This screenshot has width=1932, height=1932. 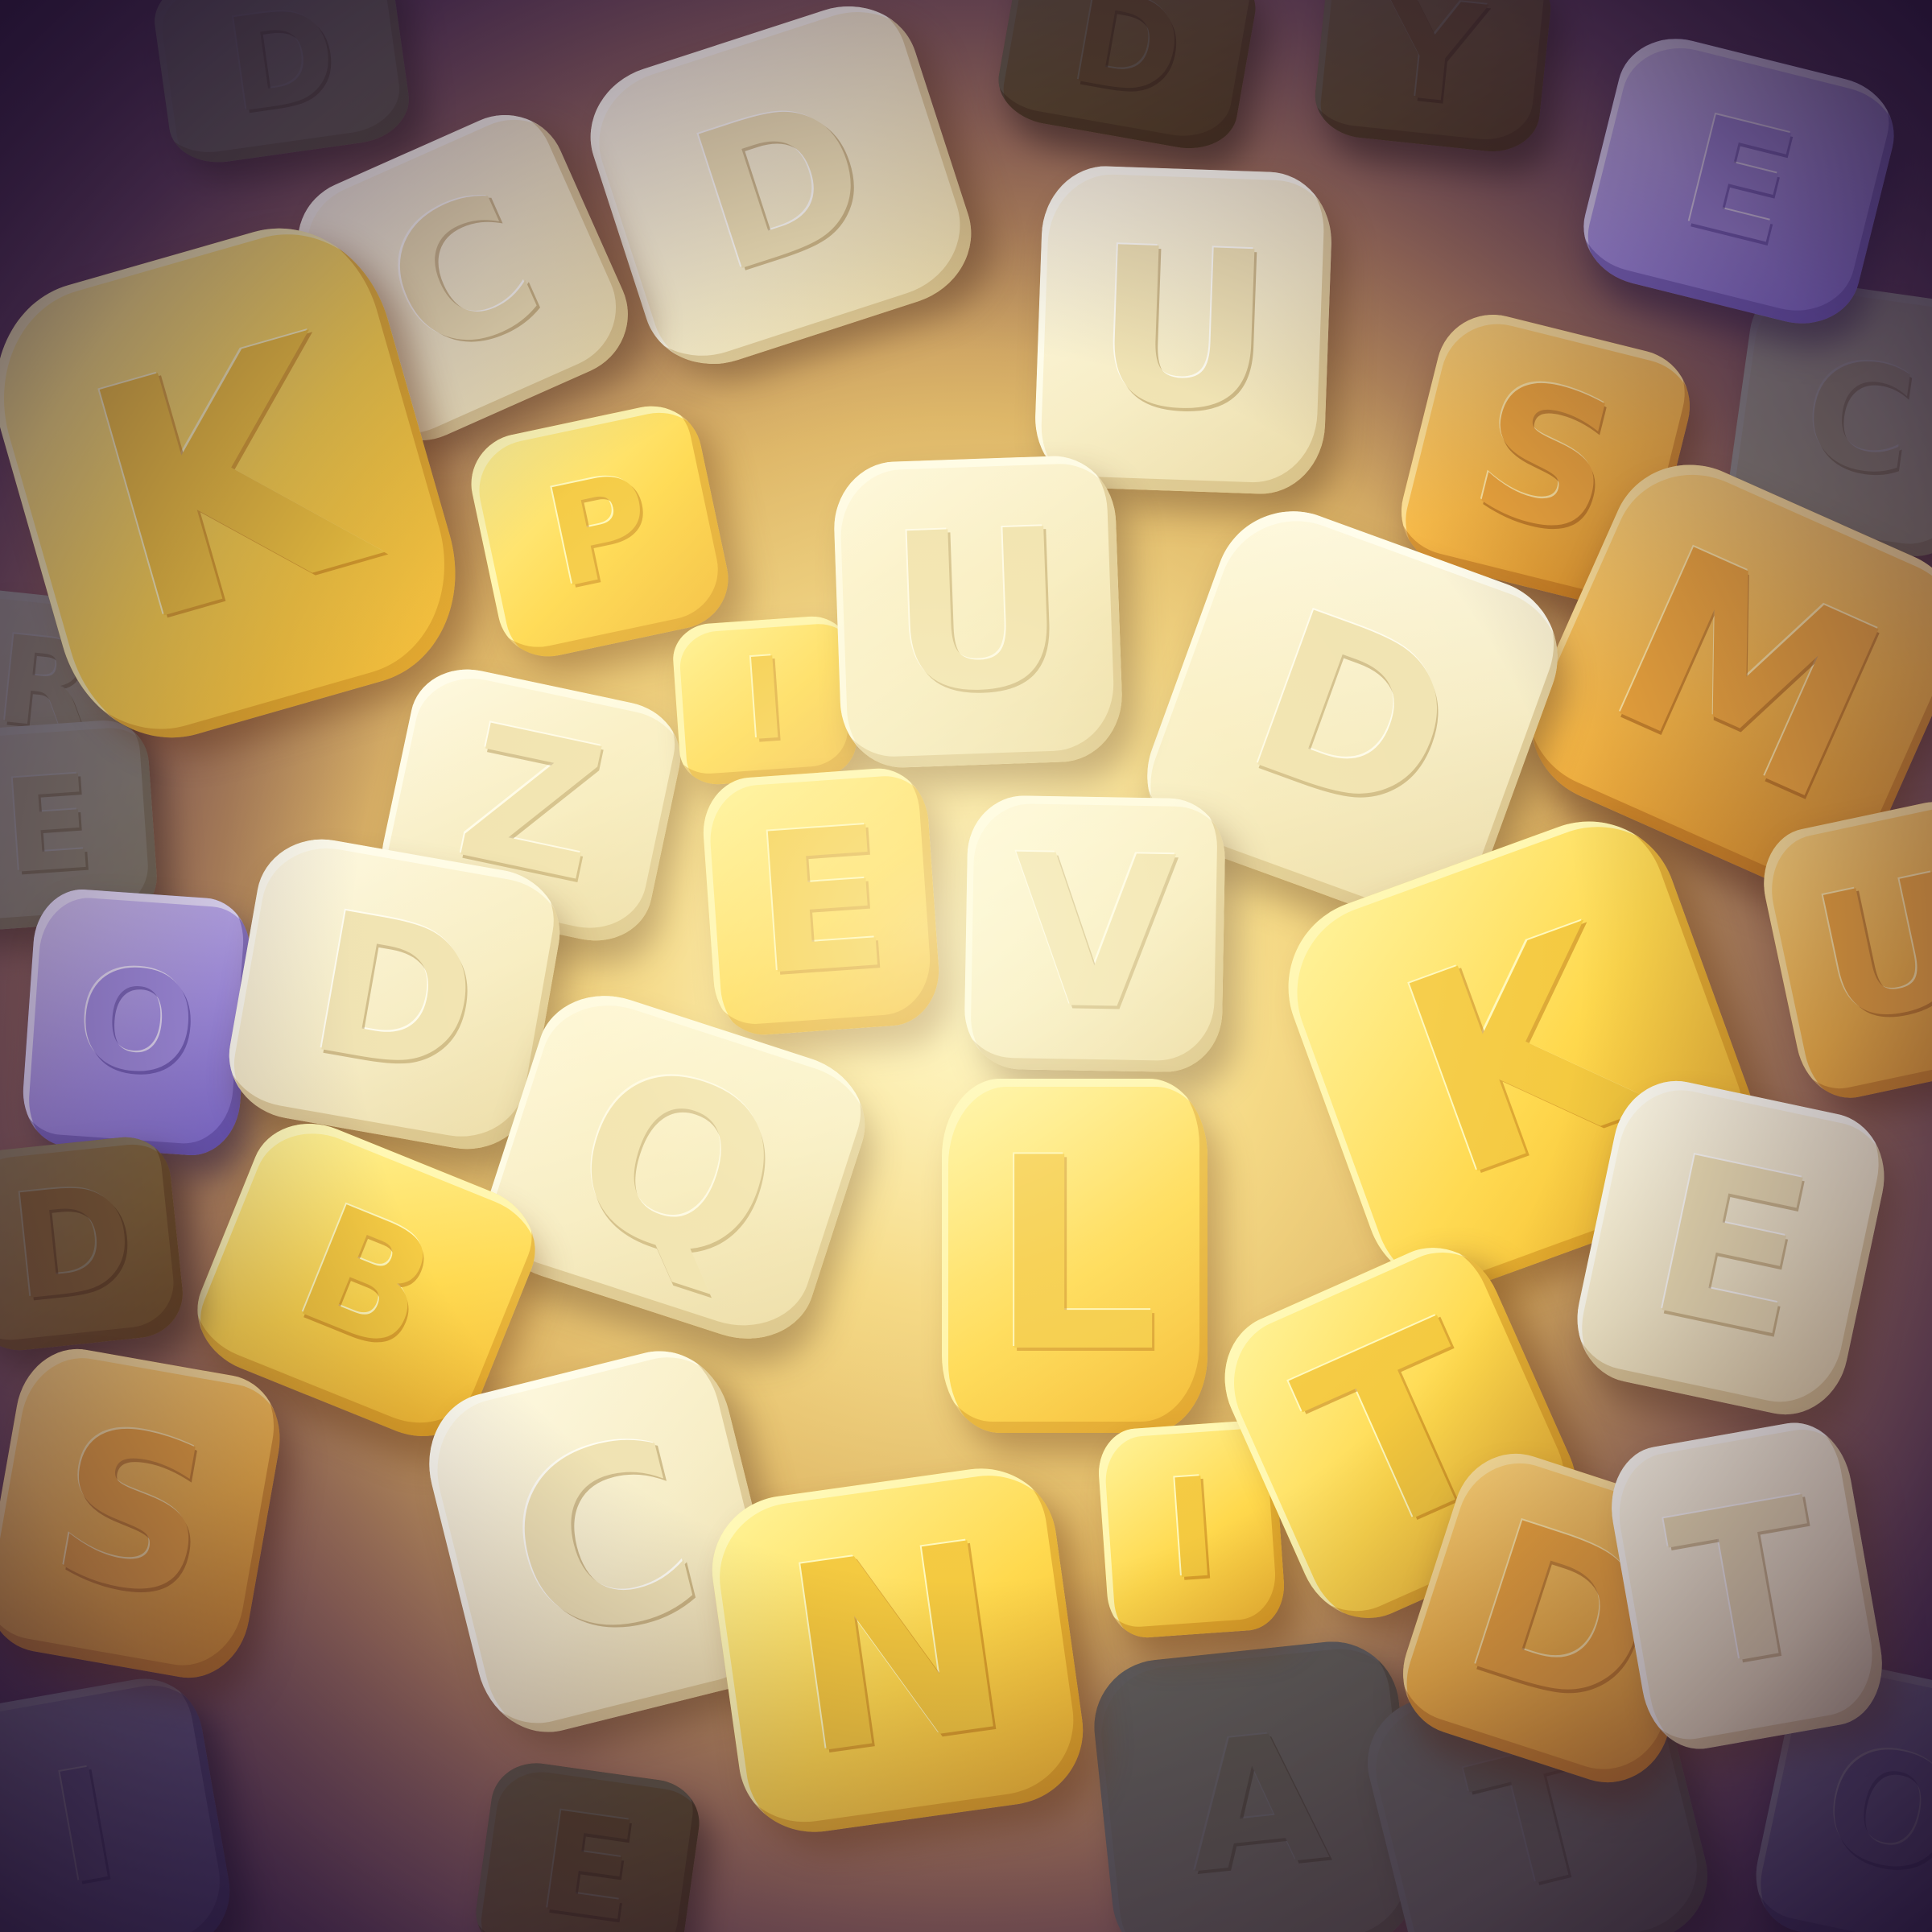 I want to click on letter-glyph: B, so click(x=366, y=1279).